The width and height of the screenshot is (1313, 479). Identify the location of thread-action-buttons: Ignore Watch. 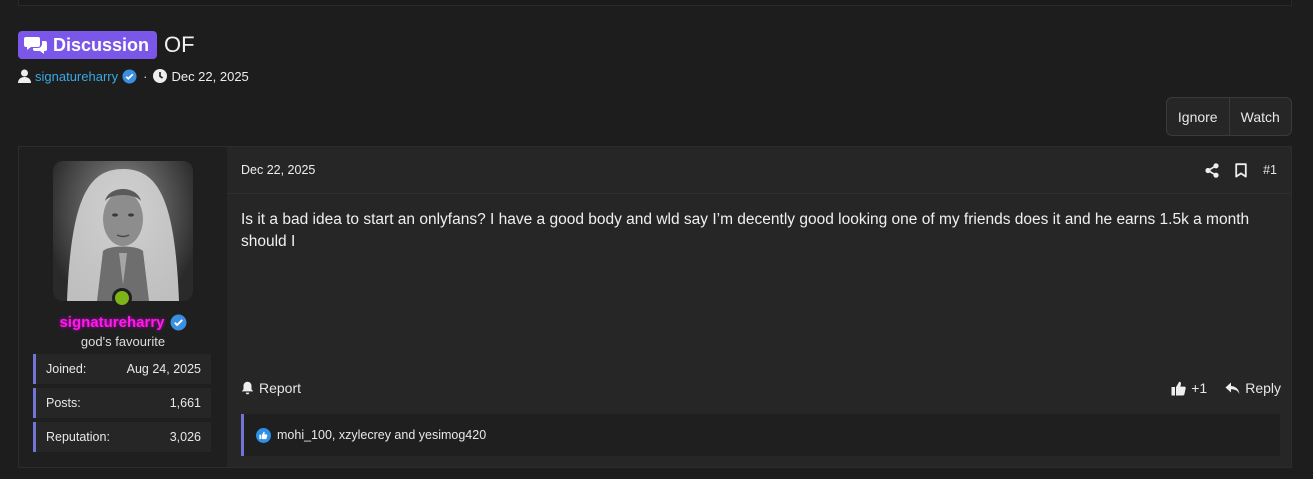
(1229, 116).